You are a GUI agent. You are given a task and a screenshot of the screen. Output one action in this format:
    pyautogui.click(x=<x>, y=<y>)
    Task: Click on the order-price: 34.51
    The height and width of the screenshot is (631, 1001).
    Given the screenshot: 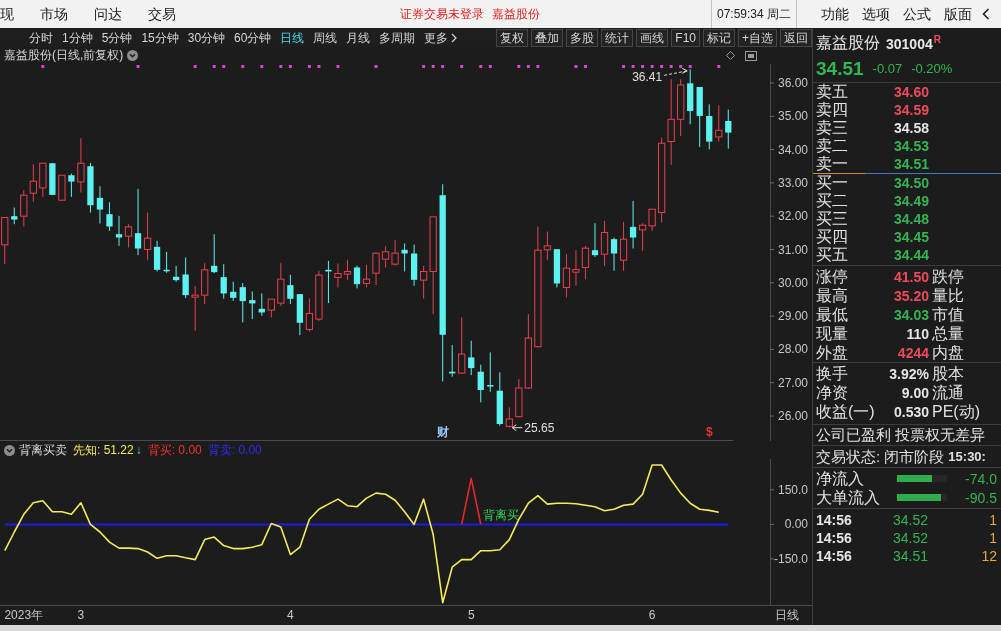 What is the action you would take?
    pyautogui.click(x=910, y=164)
    